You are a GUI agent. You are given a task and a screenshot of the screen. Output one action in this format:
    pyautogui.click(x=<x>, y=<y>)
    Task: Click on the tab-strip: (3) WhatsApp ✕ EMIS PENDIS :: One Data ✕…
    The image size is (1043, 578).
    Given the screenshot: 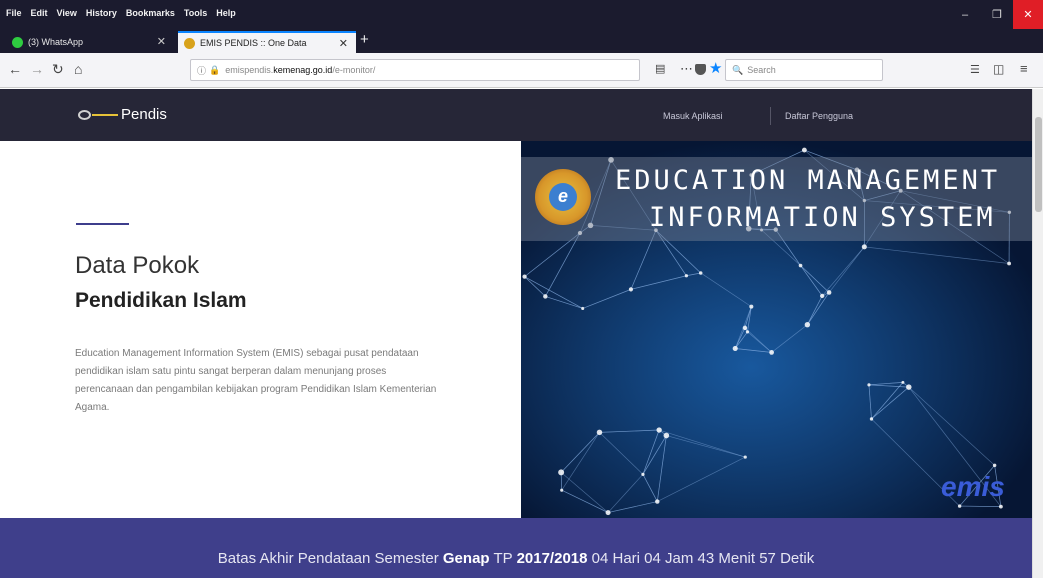 What is the action you would take?
    pyautogui.click(x=521, y=41)
    